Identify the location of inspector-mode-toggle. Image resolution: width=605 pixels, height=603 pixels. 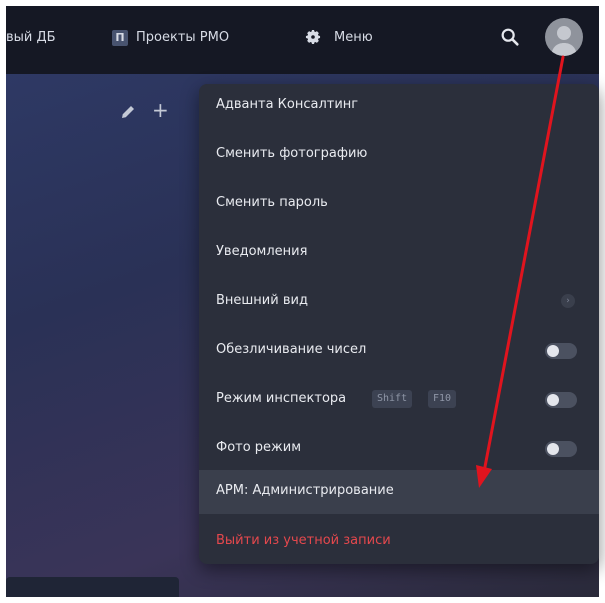
(561, 400).